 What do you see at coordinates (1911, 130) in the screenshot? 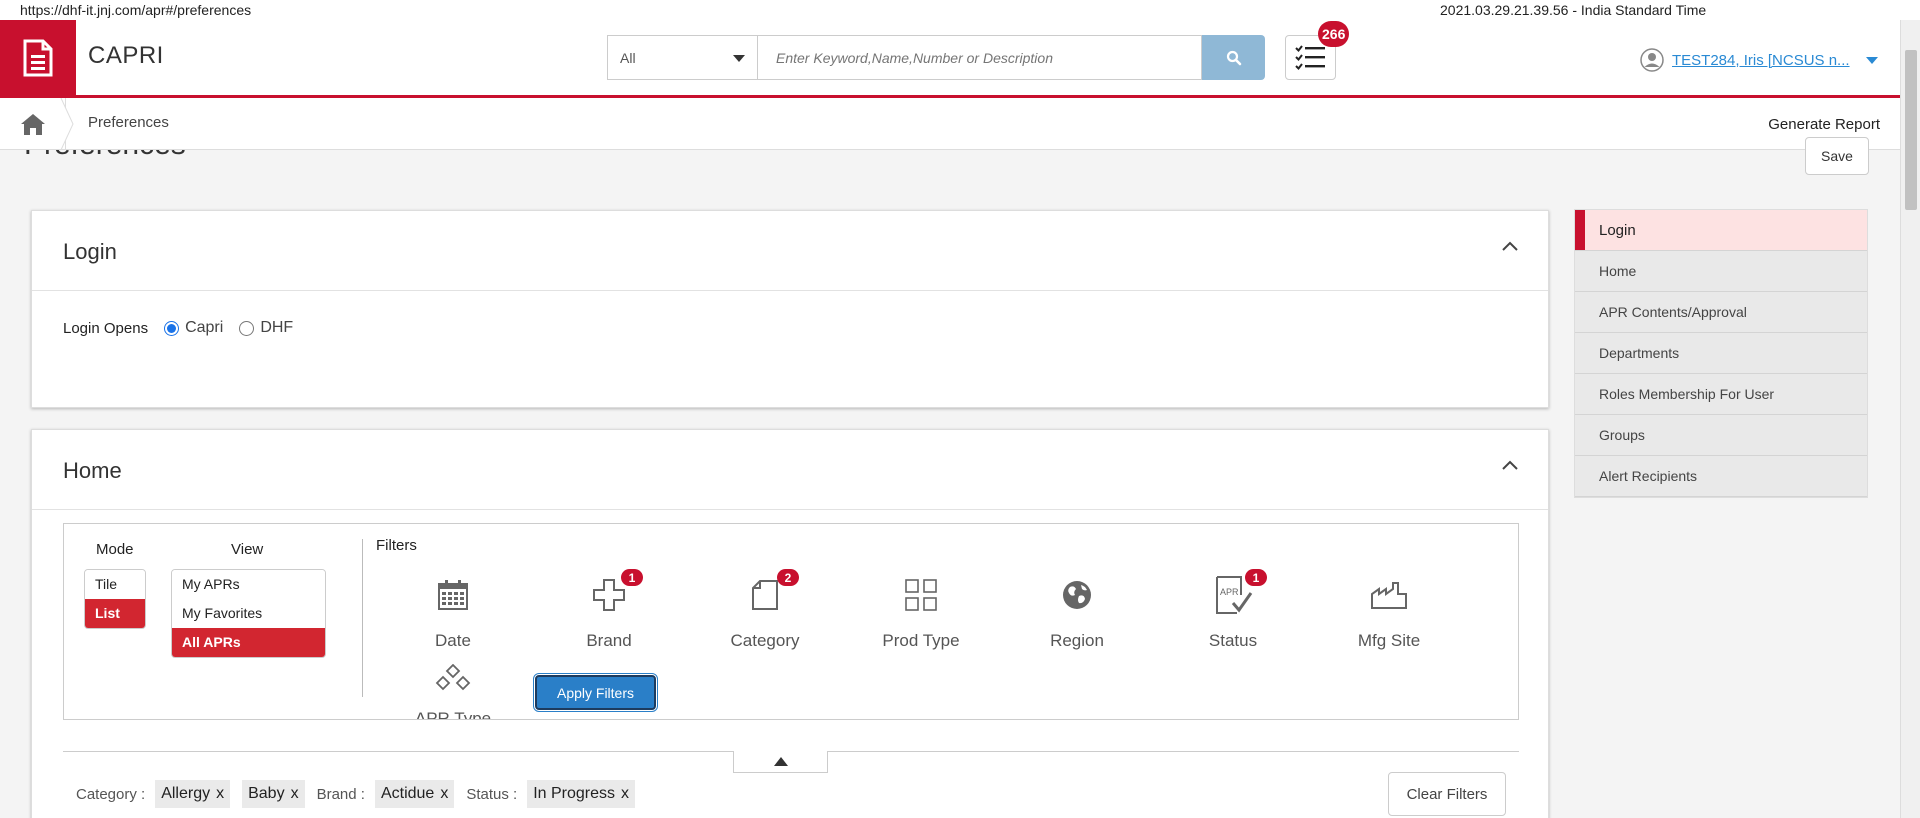
I see `scrollbar-thumb` at bounding box center [1911, 130].